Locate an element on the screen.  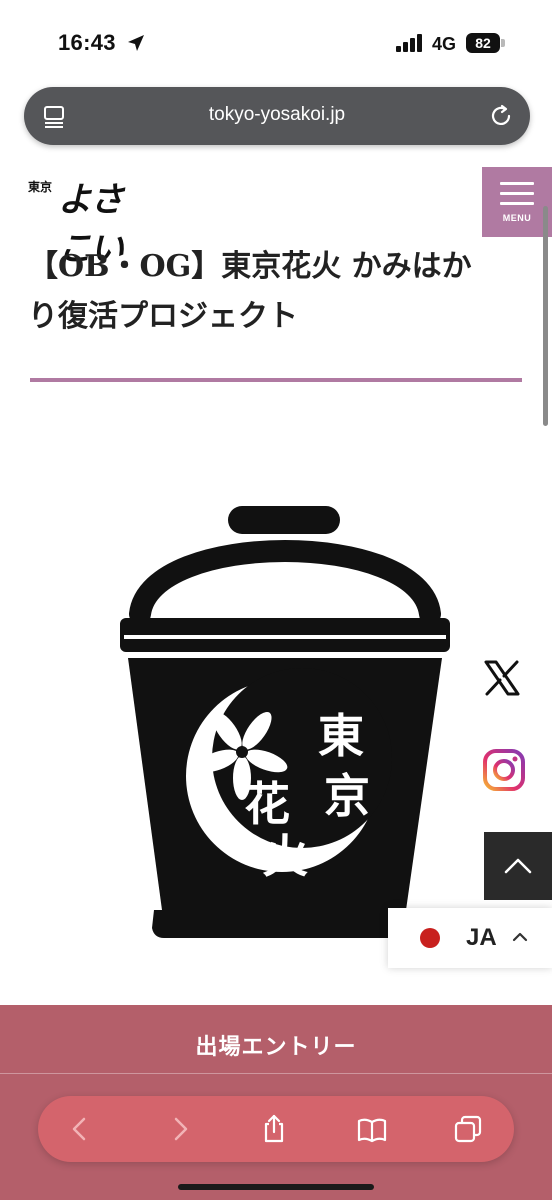
status-bar: 16:43 4G 82 is located at coordinates (276, 42).